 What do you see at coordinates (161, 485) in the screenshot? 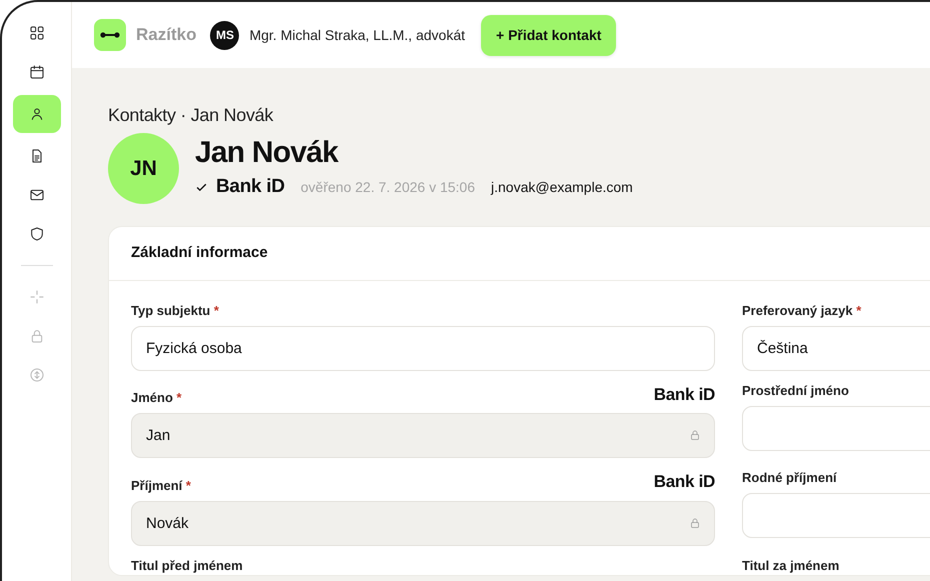
I see `field-label: Příjmení *` at bounding box center [161, 485].